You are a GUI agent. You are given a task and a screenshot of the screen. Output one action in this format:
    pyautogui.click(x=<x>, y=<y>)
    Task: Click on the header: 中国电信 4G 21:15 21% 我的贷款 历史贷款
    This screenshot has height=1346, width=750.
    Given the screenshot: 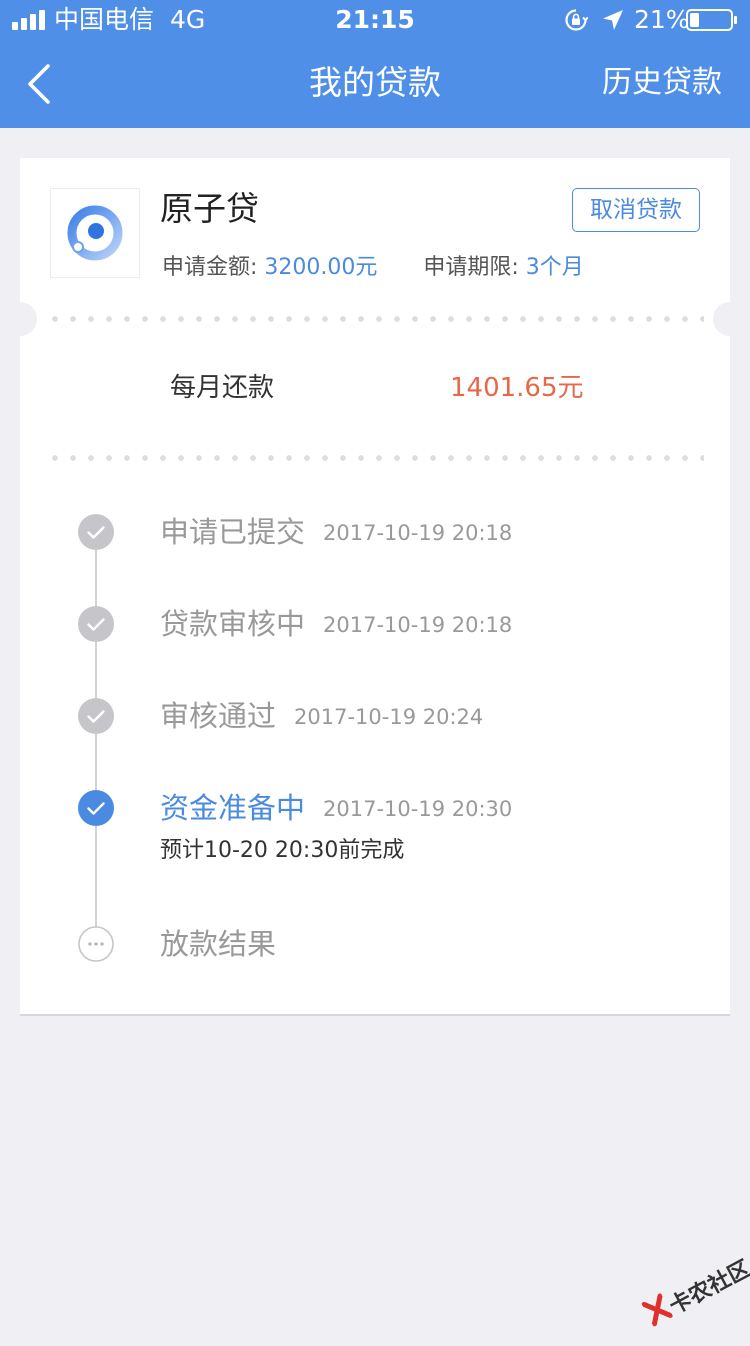 What is the action you would take?
    pyautogui.click(x=375, y=64)
    